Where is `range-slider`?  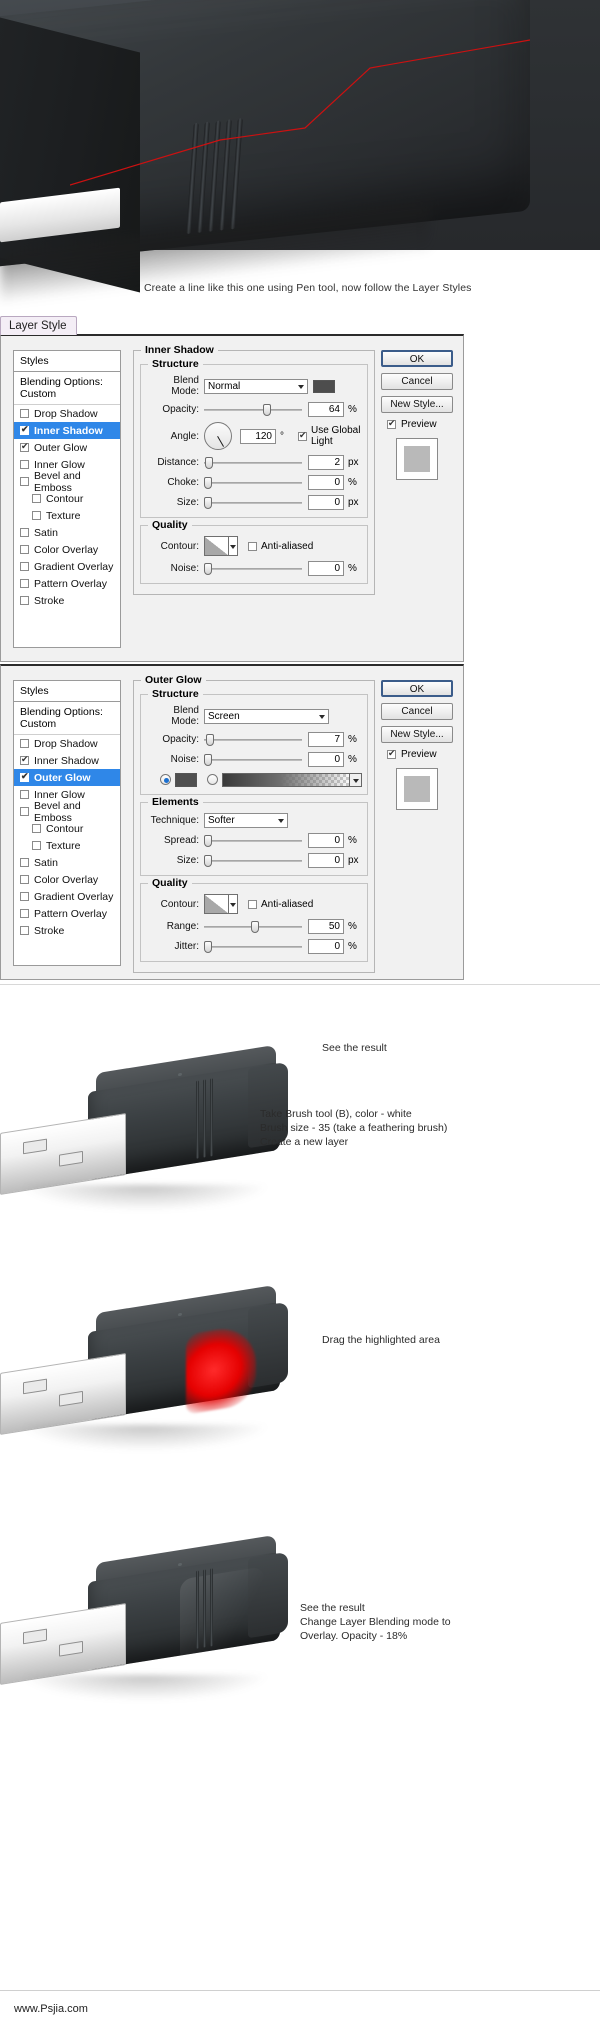
range-slider is located at coordinates (253, 927).